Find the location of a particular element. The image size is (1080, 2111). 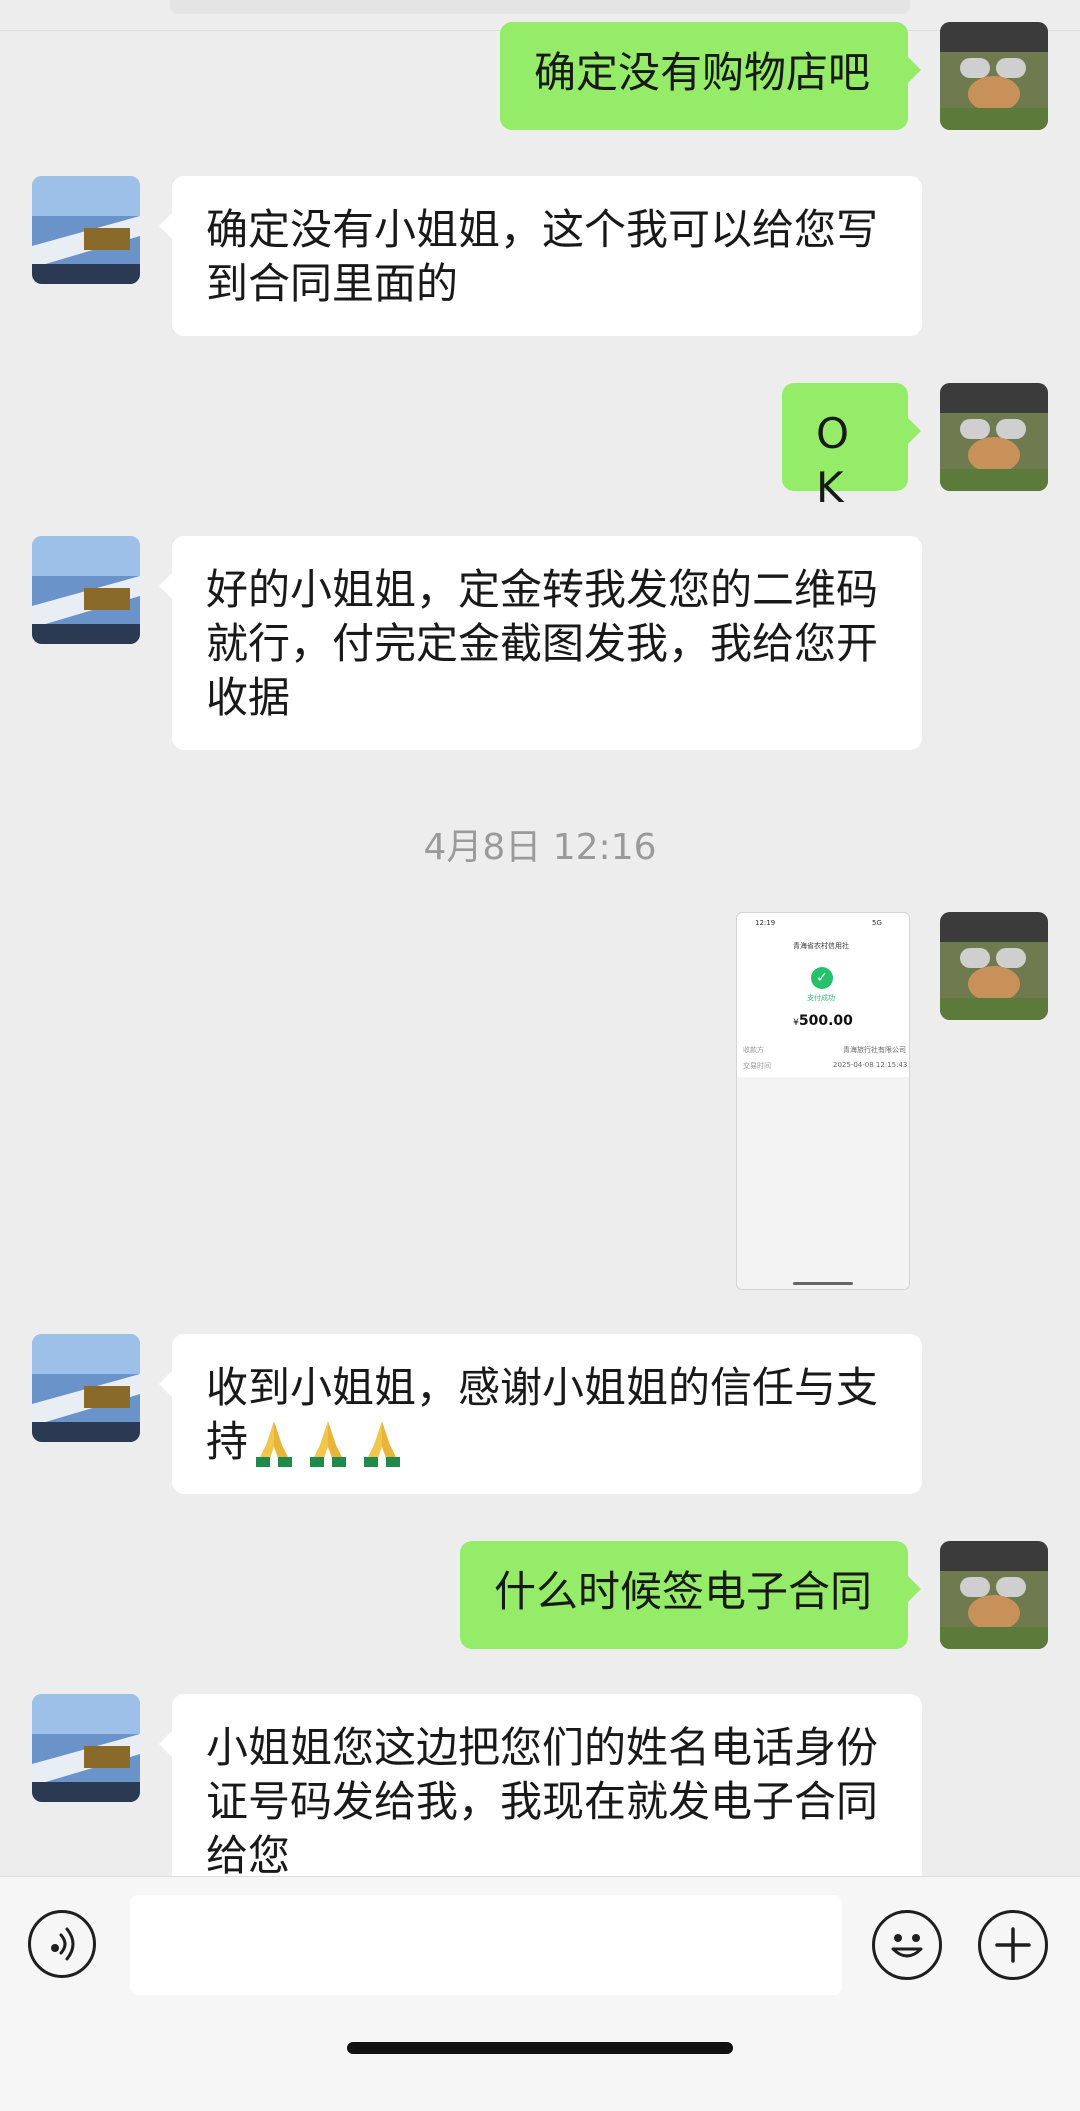

plus-icon is located at coordinates (1013, 1945).